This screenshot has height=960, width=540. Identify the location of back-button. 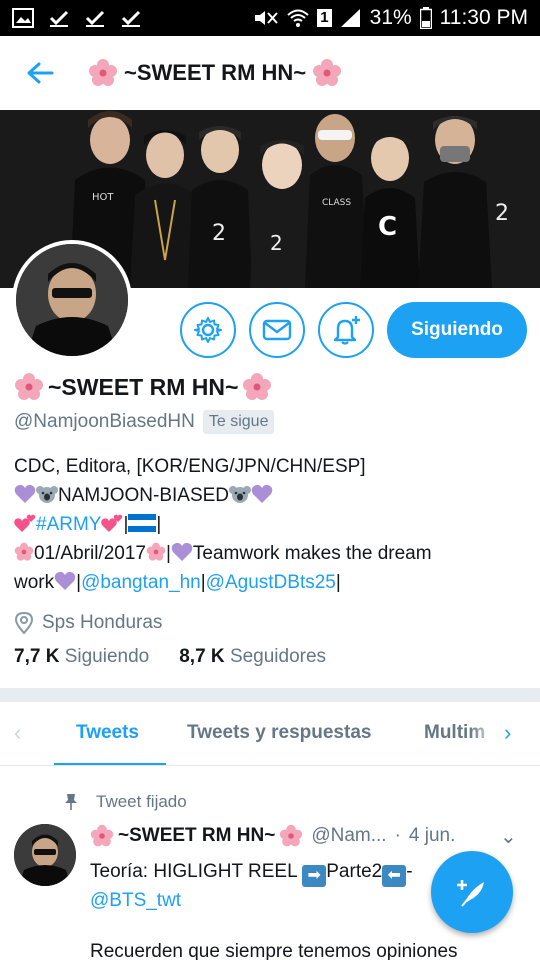
(40, 73).